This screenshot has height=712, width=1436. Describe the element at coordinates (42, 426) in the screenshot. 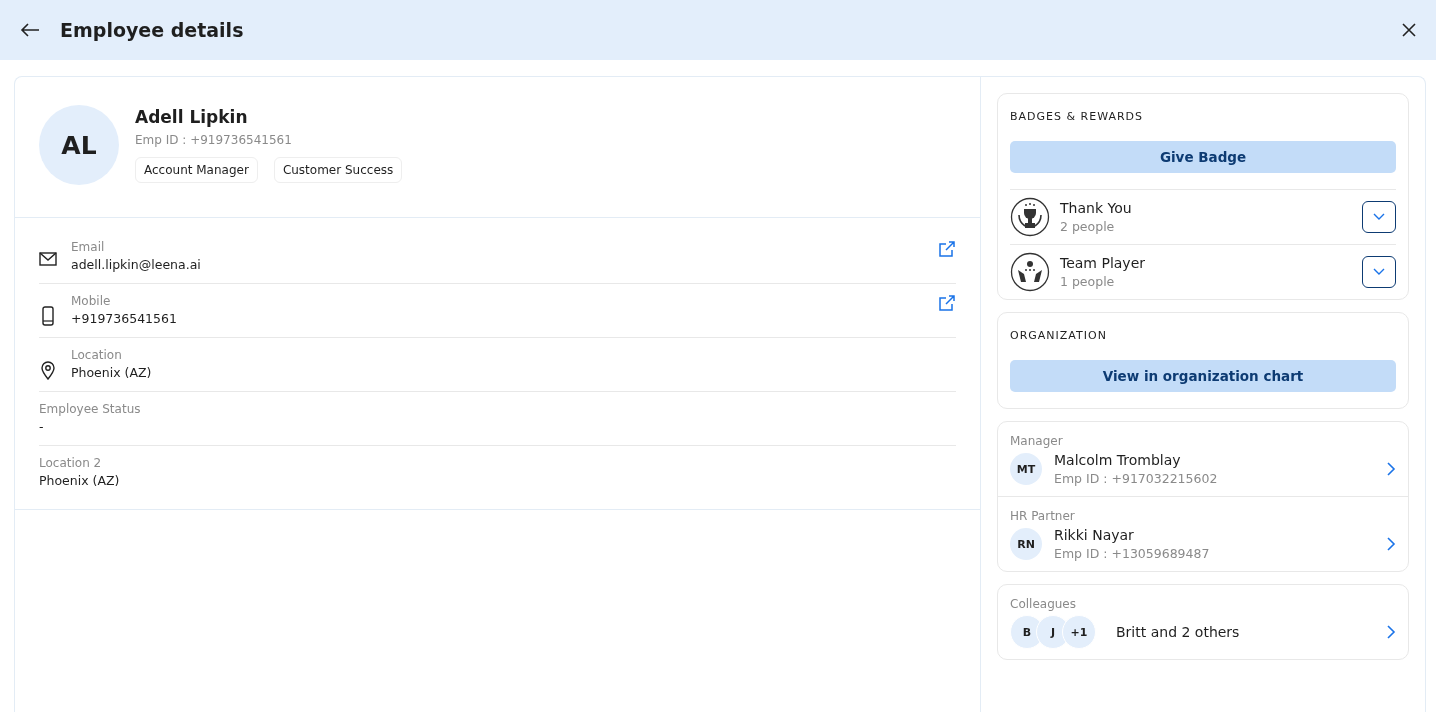

I see `field-value: -` at that location.